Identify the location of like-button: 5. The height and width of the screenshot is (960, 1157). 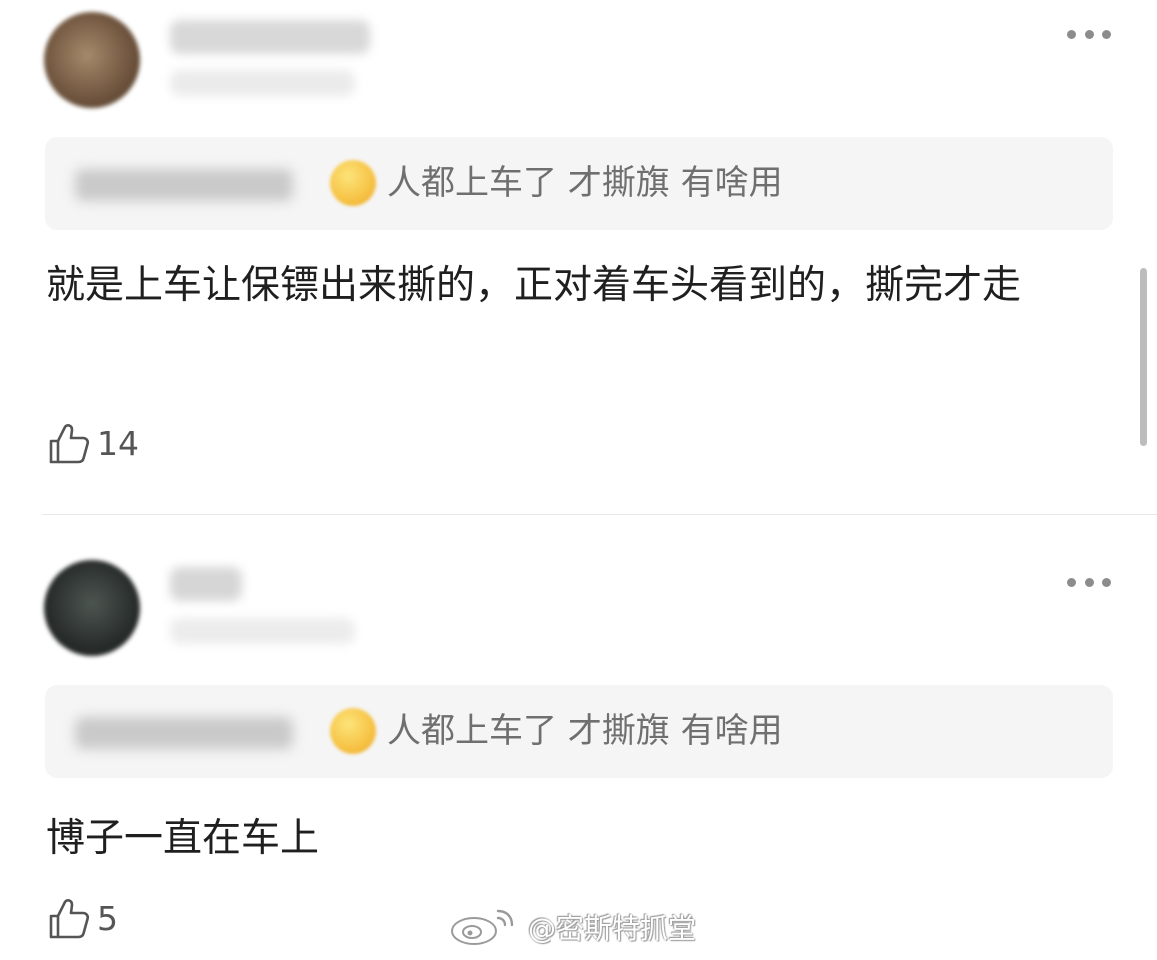
(82, 919).